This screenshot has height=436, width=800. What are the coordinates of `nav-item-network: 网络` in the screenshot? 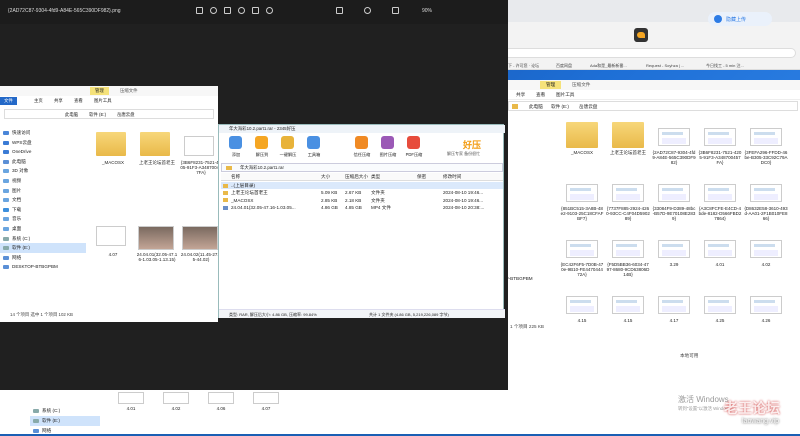 It's located at (65, 431).